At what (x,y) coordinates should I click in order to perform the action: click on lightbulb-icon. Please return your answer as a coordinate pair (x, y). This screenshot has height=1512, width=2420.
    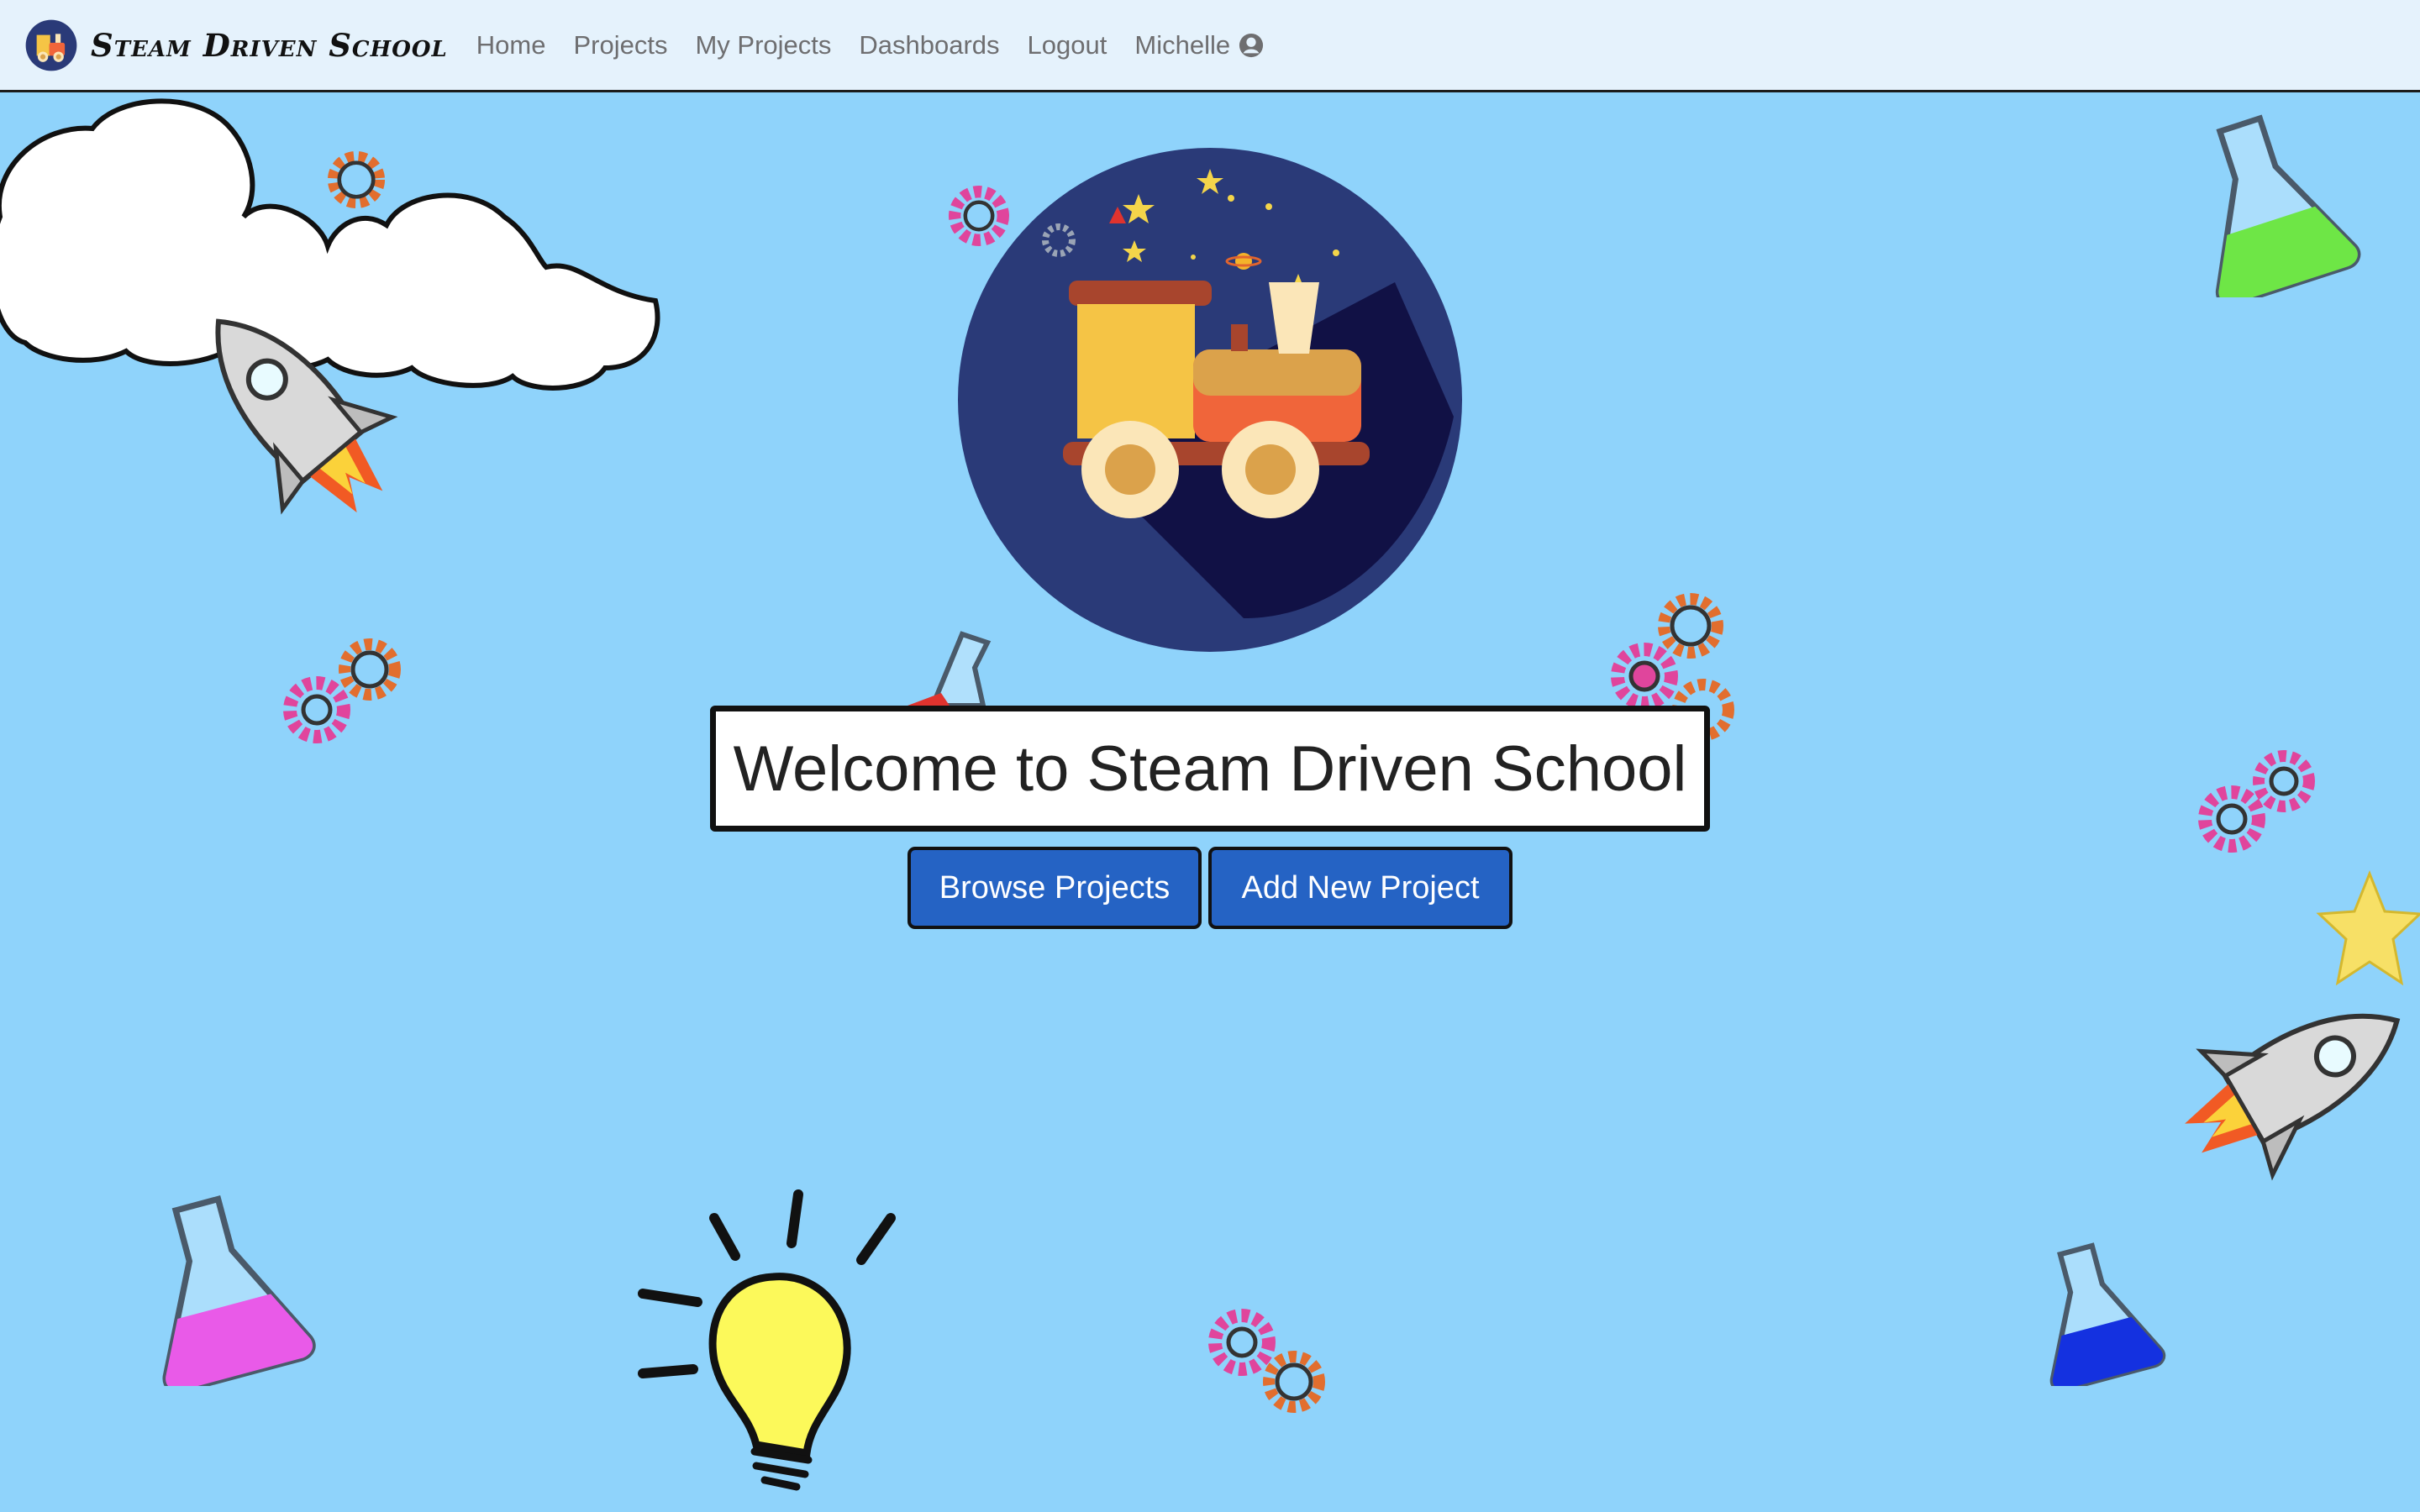
    Looking at the image, I should click on (767, 1340).